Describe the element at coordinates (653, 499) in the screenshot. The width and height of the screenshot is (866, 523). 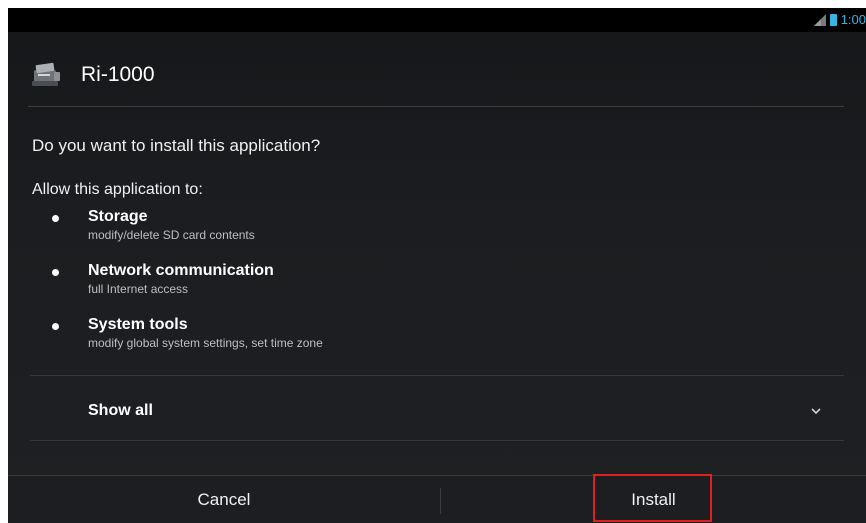
I see `install-button: Install` at that location.